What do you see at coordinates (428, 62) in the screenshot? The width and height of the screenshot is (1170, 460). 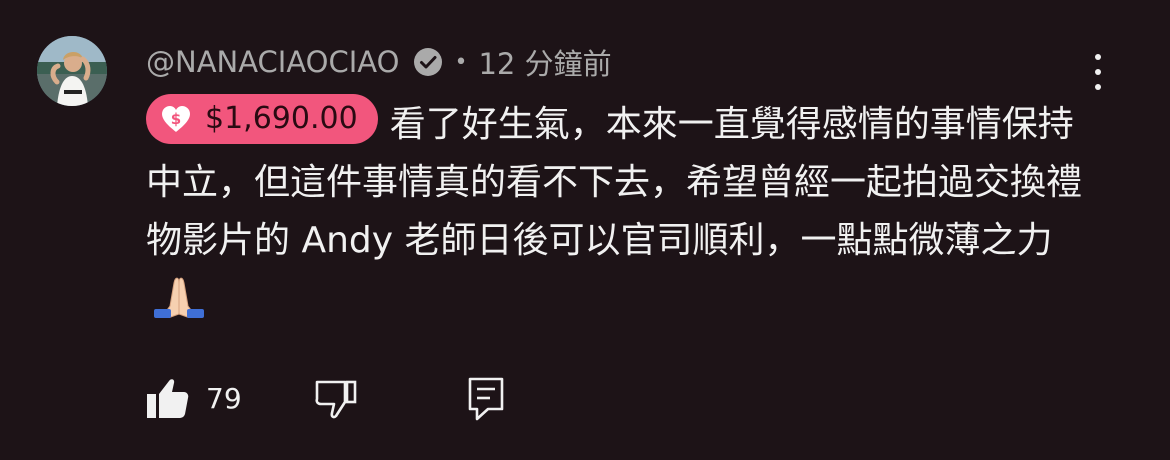 I see `verified-icon` at bounding box center [428, 62].